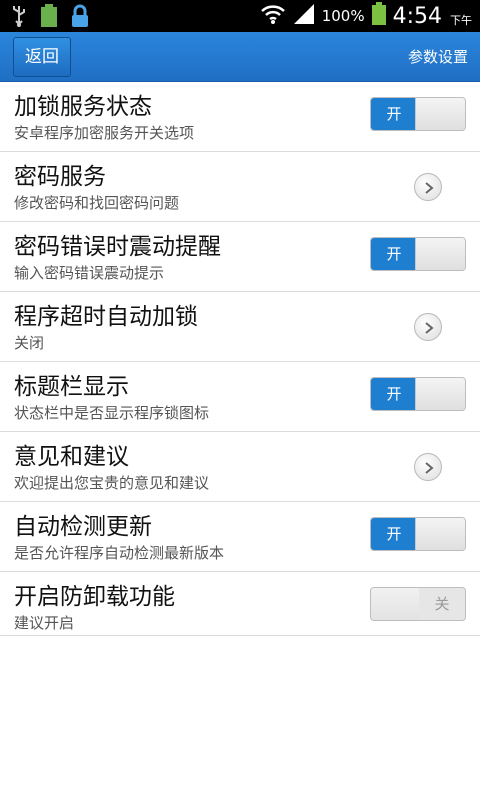 Image resolution: width=480 pixels, height=800 pixels. Describe the element at coordinates (240, 57) in the screenshot. I see `title-bar: 返回 参数设置` at that location.